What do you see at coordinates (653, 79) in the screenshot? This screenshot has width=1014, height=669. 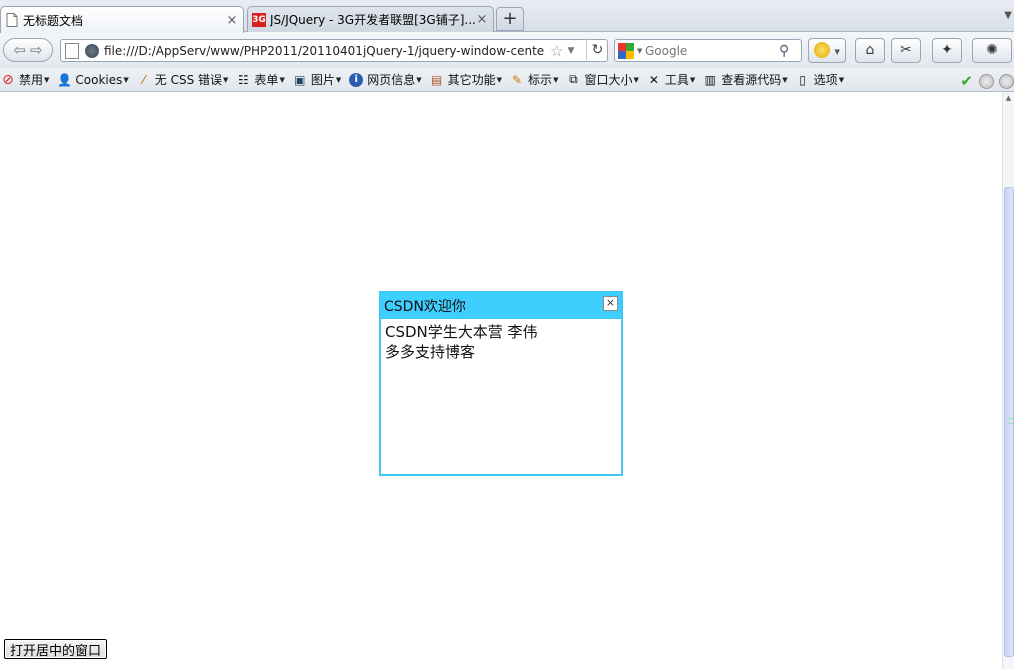 I see `tools-icon: ✕` at bounding box center [653, 79].